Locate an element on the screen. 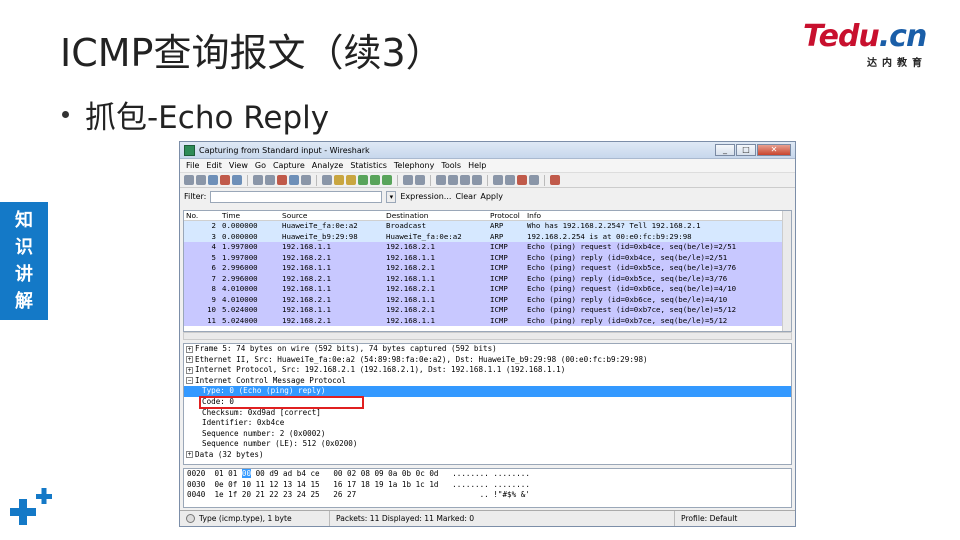  detail-text: Identifier: 0xb4ce is located at coordinates (243, 423).